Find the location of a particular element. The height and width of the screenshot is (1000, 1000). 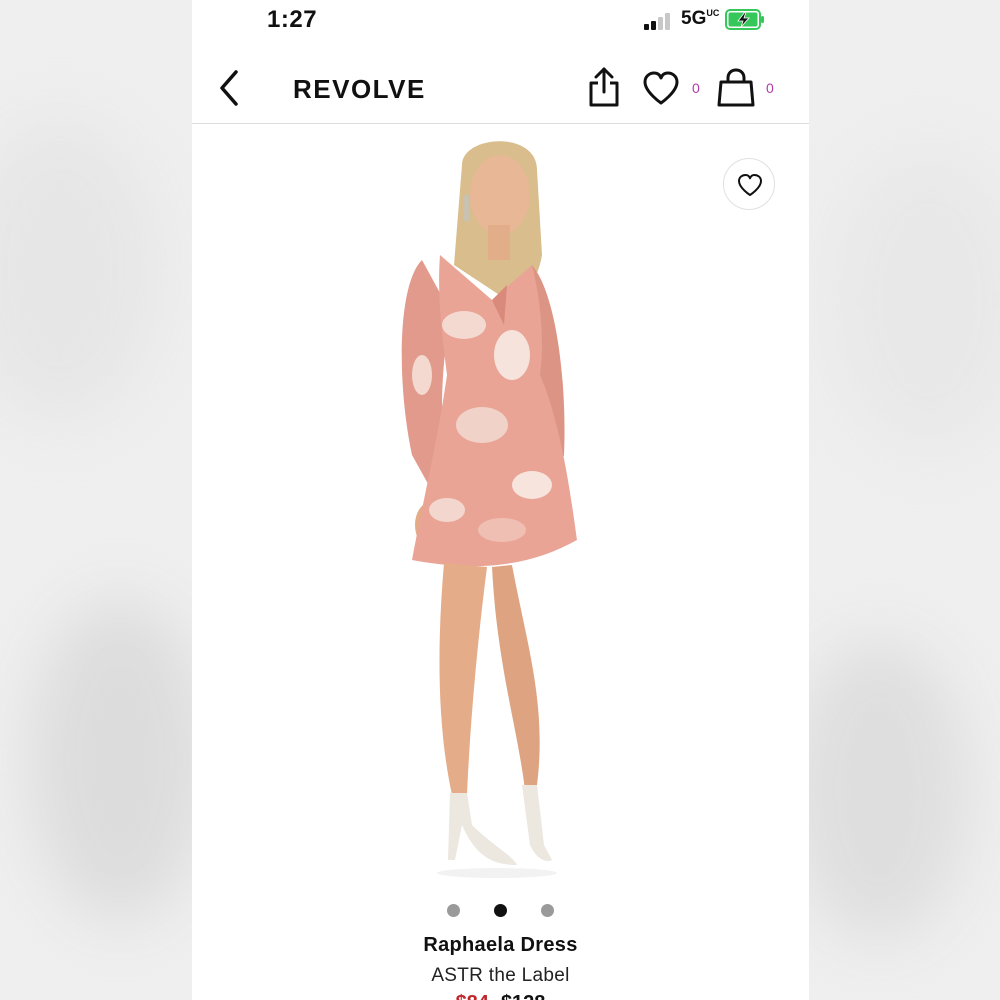

sale-price: $84 is located at coordinates (472, 996).